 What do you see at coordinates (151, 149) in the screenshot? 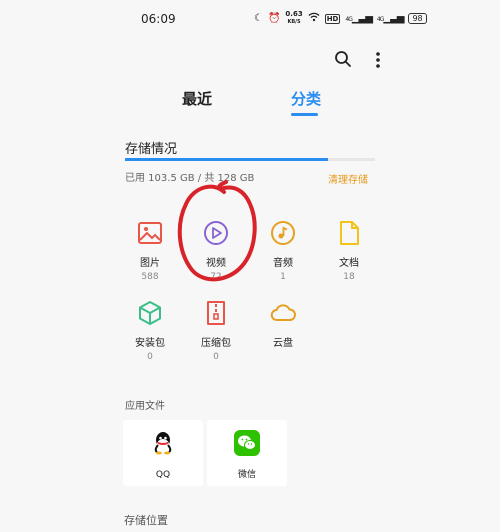
I see `storage-title: 存储情况` at bounding box center [151, 149].